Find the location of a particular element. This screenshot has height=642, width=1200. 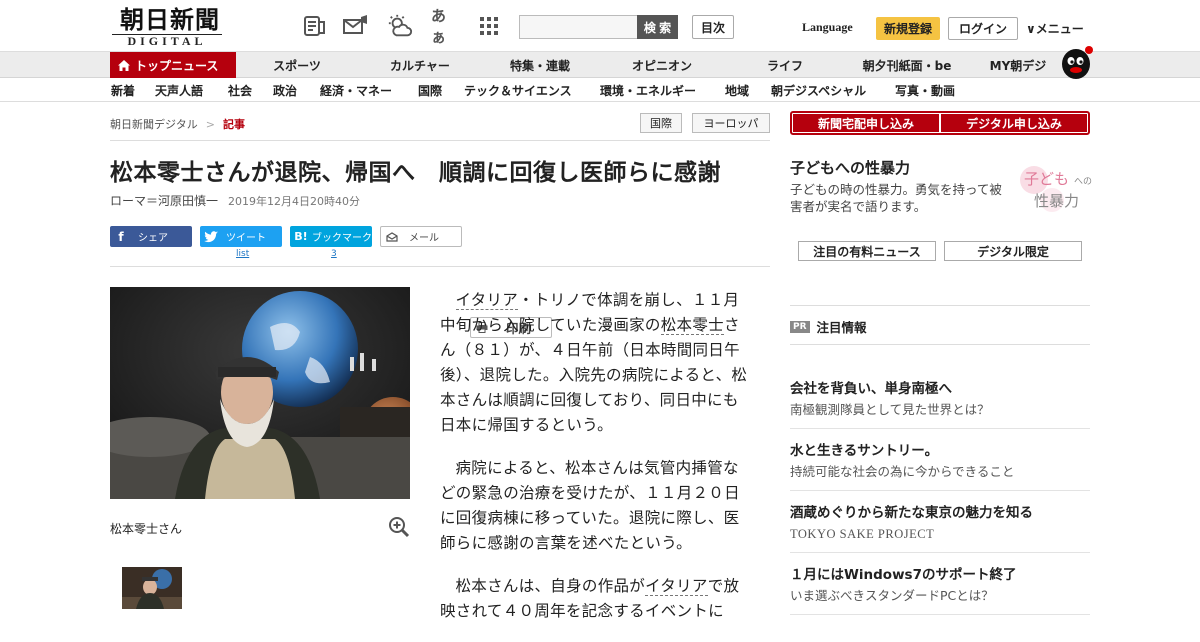

pr-item-title: 酒蔵めぐりから新たな東京の魅力を知る is located at coordinates (911, 513).